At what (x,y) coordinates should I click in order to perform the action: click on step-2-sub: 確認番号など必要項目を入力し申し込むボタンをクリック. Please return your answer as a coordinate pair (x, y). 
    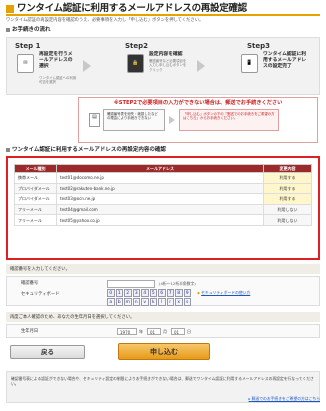
    Looking at the image, I should click on (168, 65).